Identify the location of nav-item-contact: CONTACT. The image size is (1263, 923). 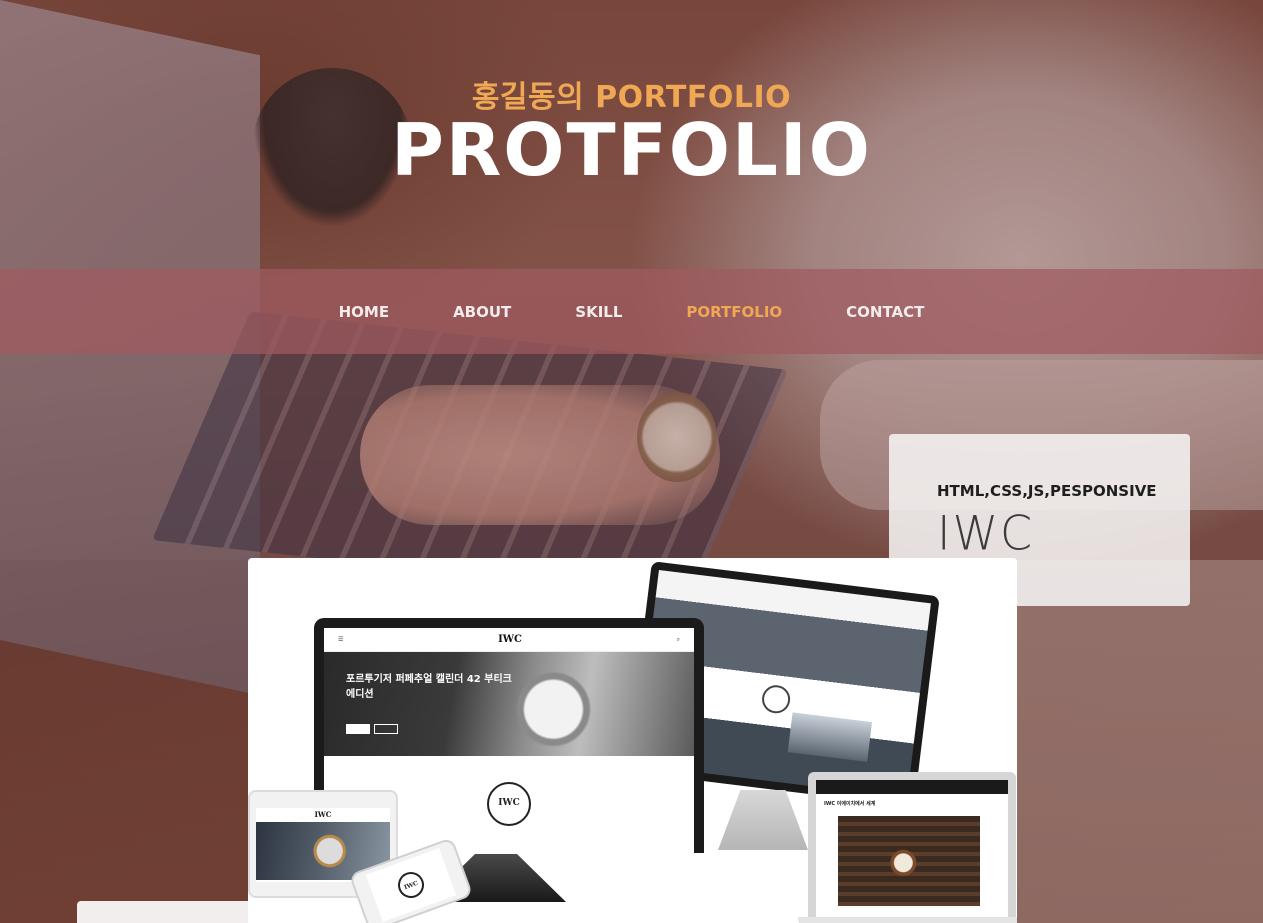
(885, 311).